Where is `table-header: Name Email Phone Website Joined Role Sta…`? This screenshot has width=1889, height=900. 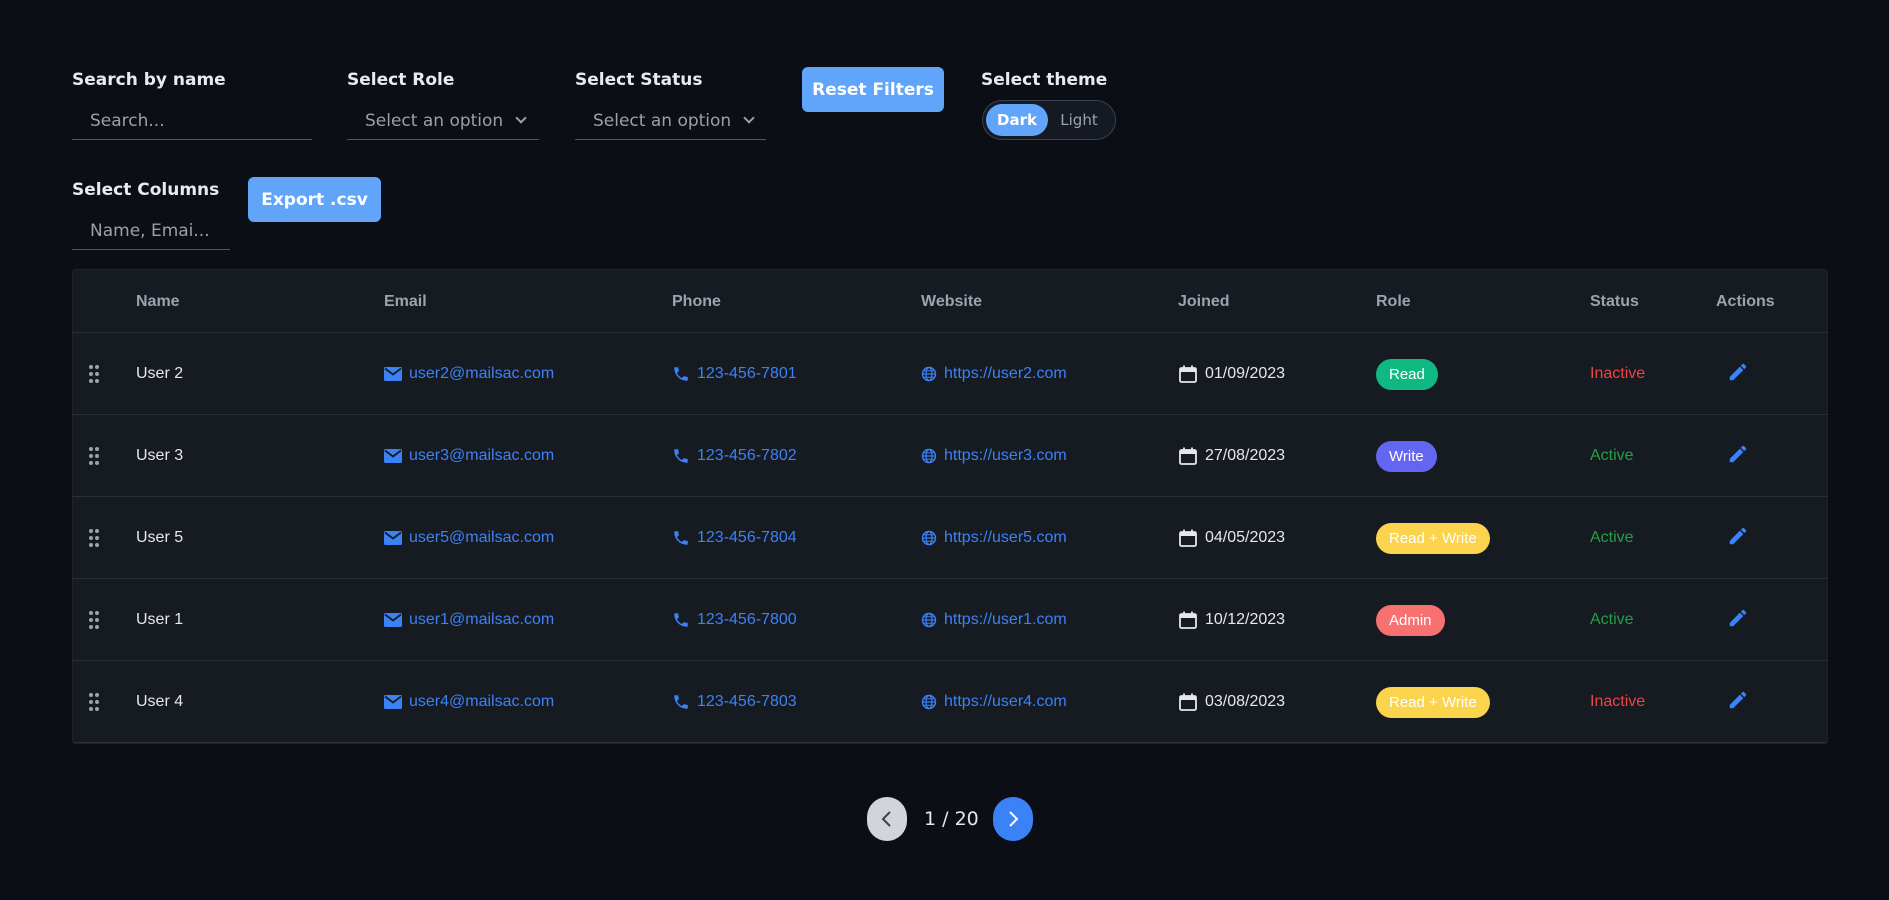 table-header: Name Email Phone Website Joined Role Sta… is located at coordinates (950, 301).